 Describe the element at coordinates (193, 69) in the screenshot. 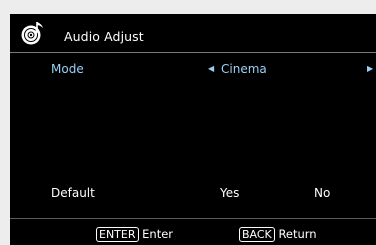

I see `mode-setting-row: Mode ◀ Cinema ▶` at that location.